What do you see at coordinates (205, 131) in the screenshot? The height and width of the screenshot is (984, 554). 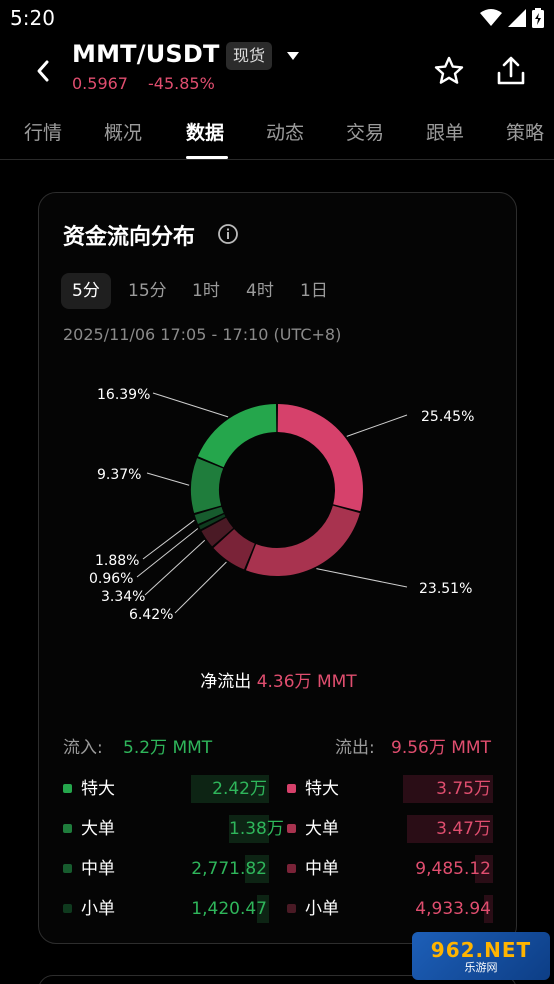 I see `tab-data: 数据` at bounding box center [205, 131].